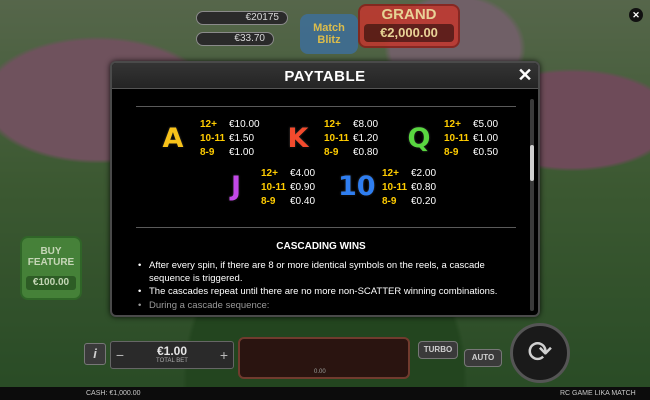 This screenshot has height=400, width=650. I want to click on win-display: 0.00, so click(324, 358).